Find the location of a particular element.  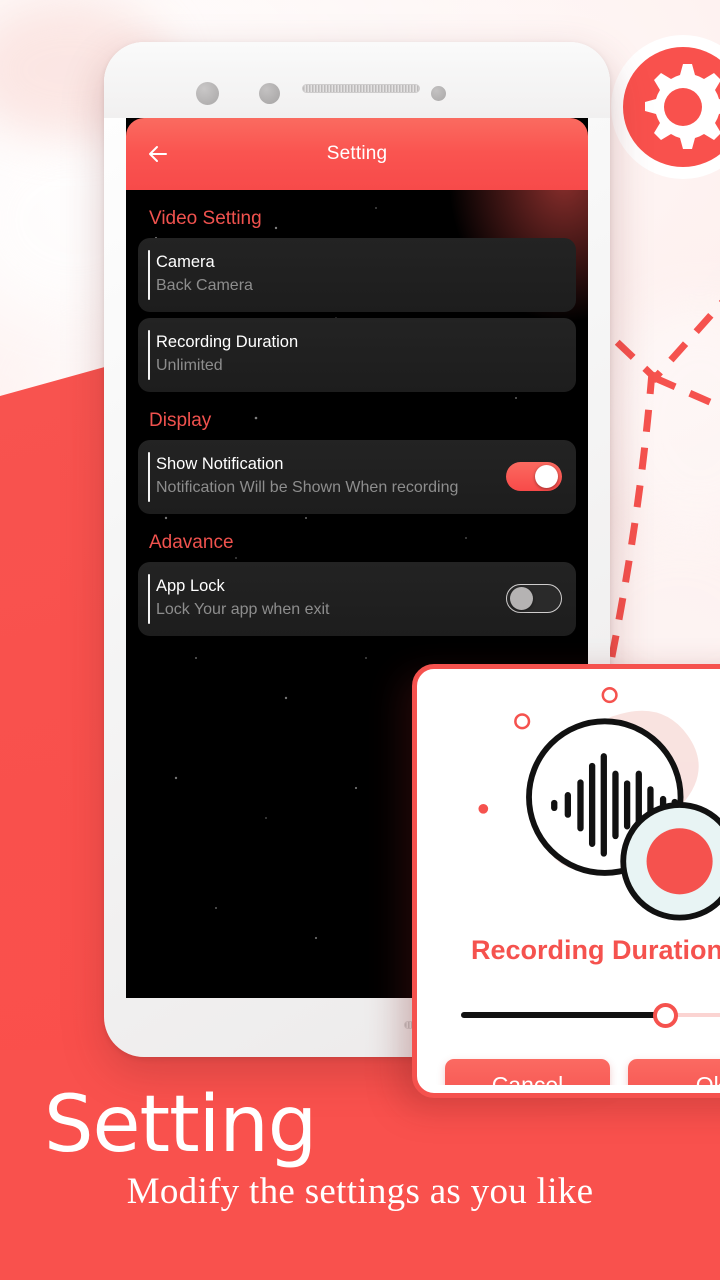

setting-title: Show Notification is located at coordinates (220, 464).